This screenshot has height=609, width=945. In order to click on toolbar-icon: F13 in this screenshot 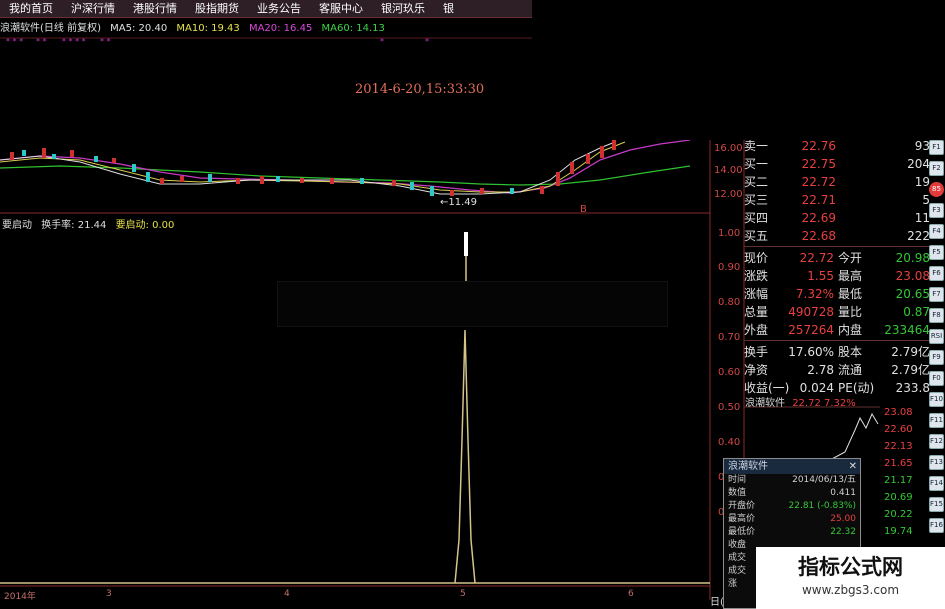, I will do `click(936, 462)`.